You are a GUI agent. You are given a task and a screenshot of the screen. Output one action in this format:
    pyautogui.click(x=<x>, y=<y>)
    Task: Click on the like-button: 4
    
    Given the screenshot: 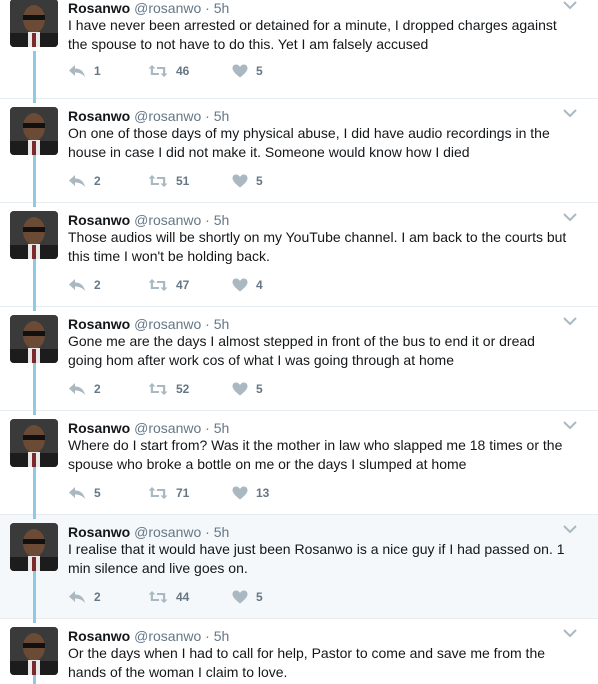 What is the action you would take?
    pyautogui.click(x=247, y=285)
    